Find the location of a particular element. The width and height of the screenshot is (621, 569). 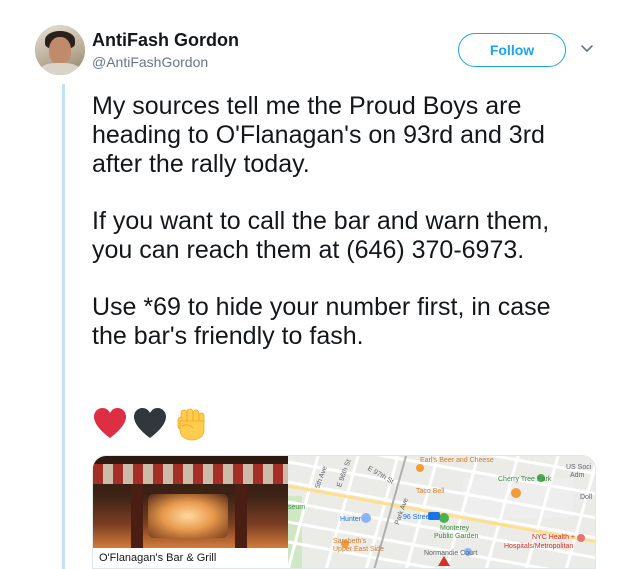

author-handle: @AntiFashGordon is located at coordinates (150, 62).